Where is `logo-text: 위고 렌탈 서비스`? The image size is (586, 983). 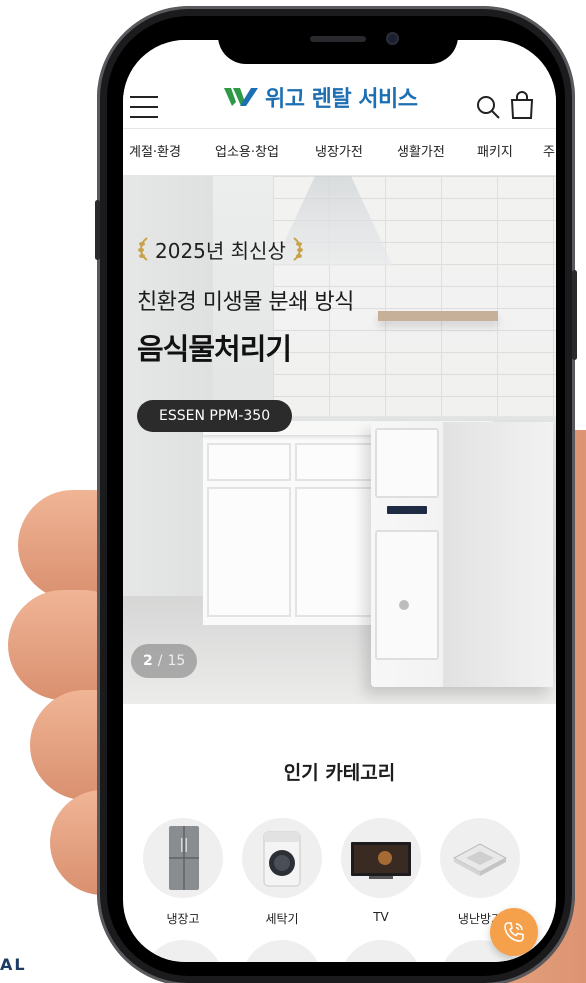
logo-text: 위고 렌탈 서비스 is located at coordinates (341, 99).